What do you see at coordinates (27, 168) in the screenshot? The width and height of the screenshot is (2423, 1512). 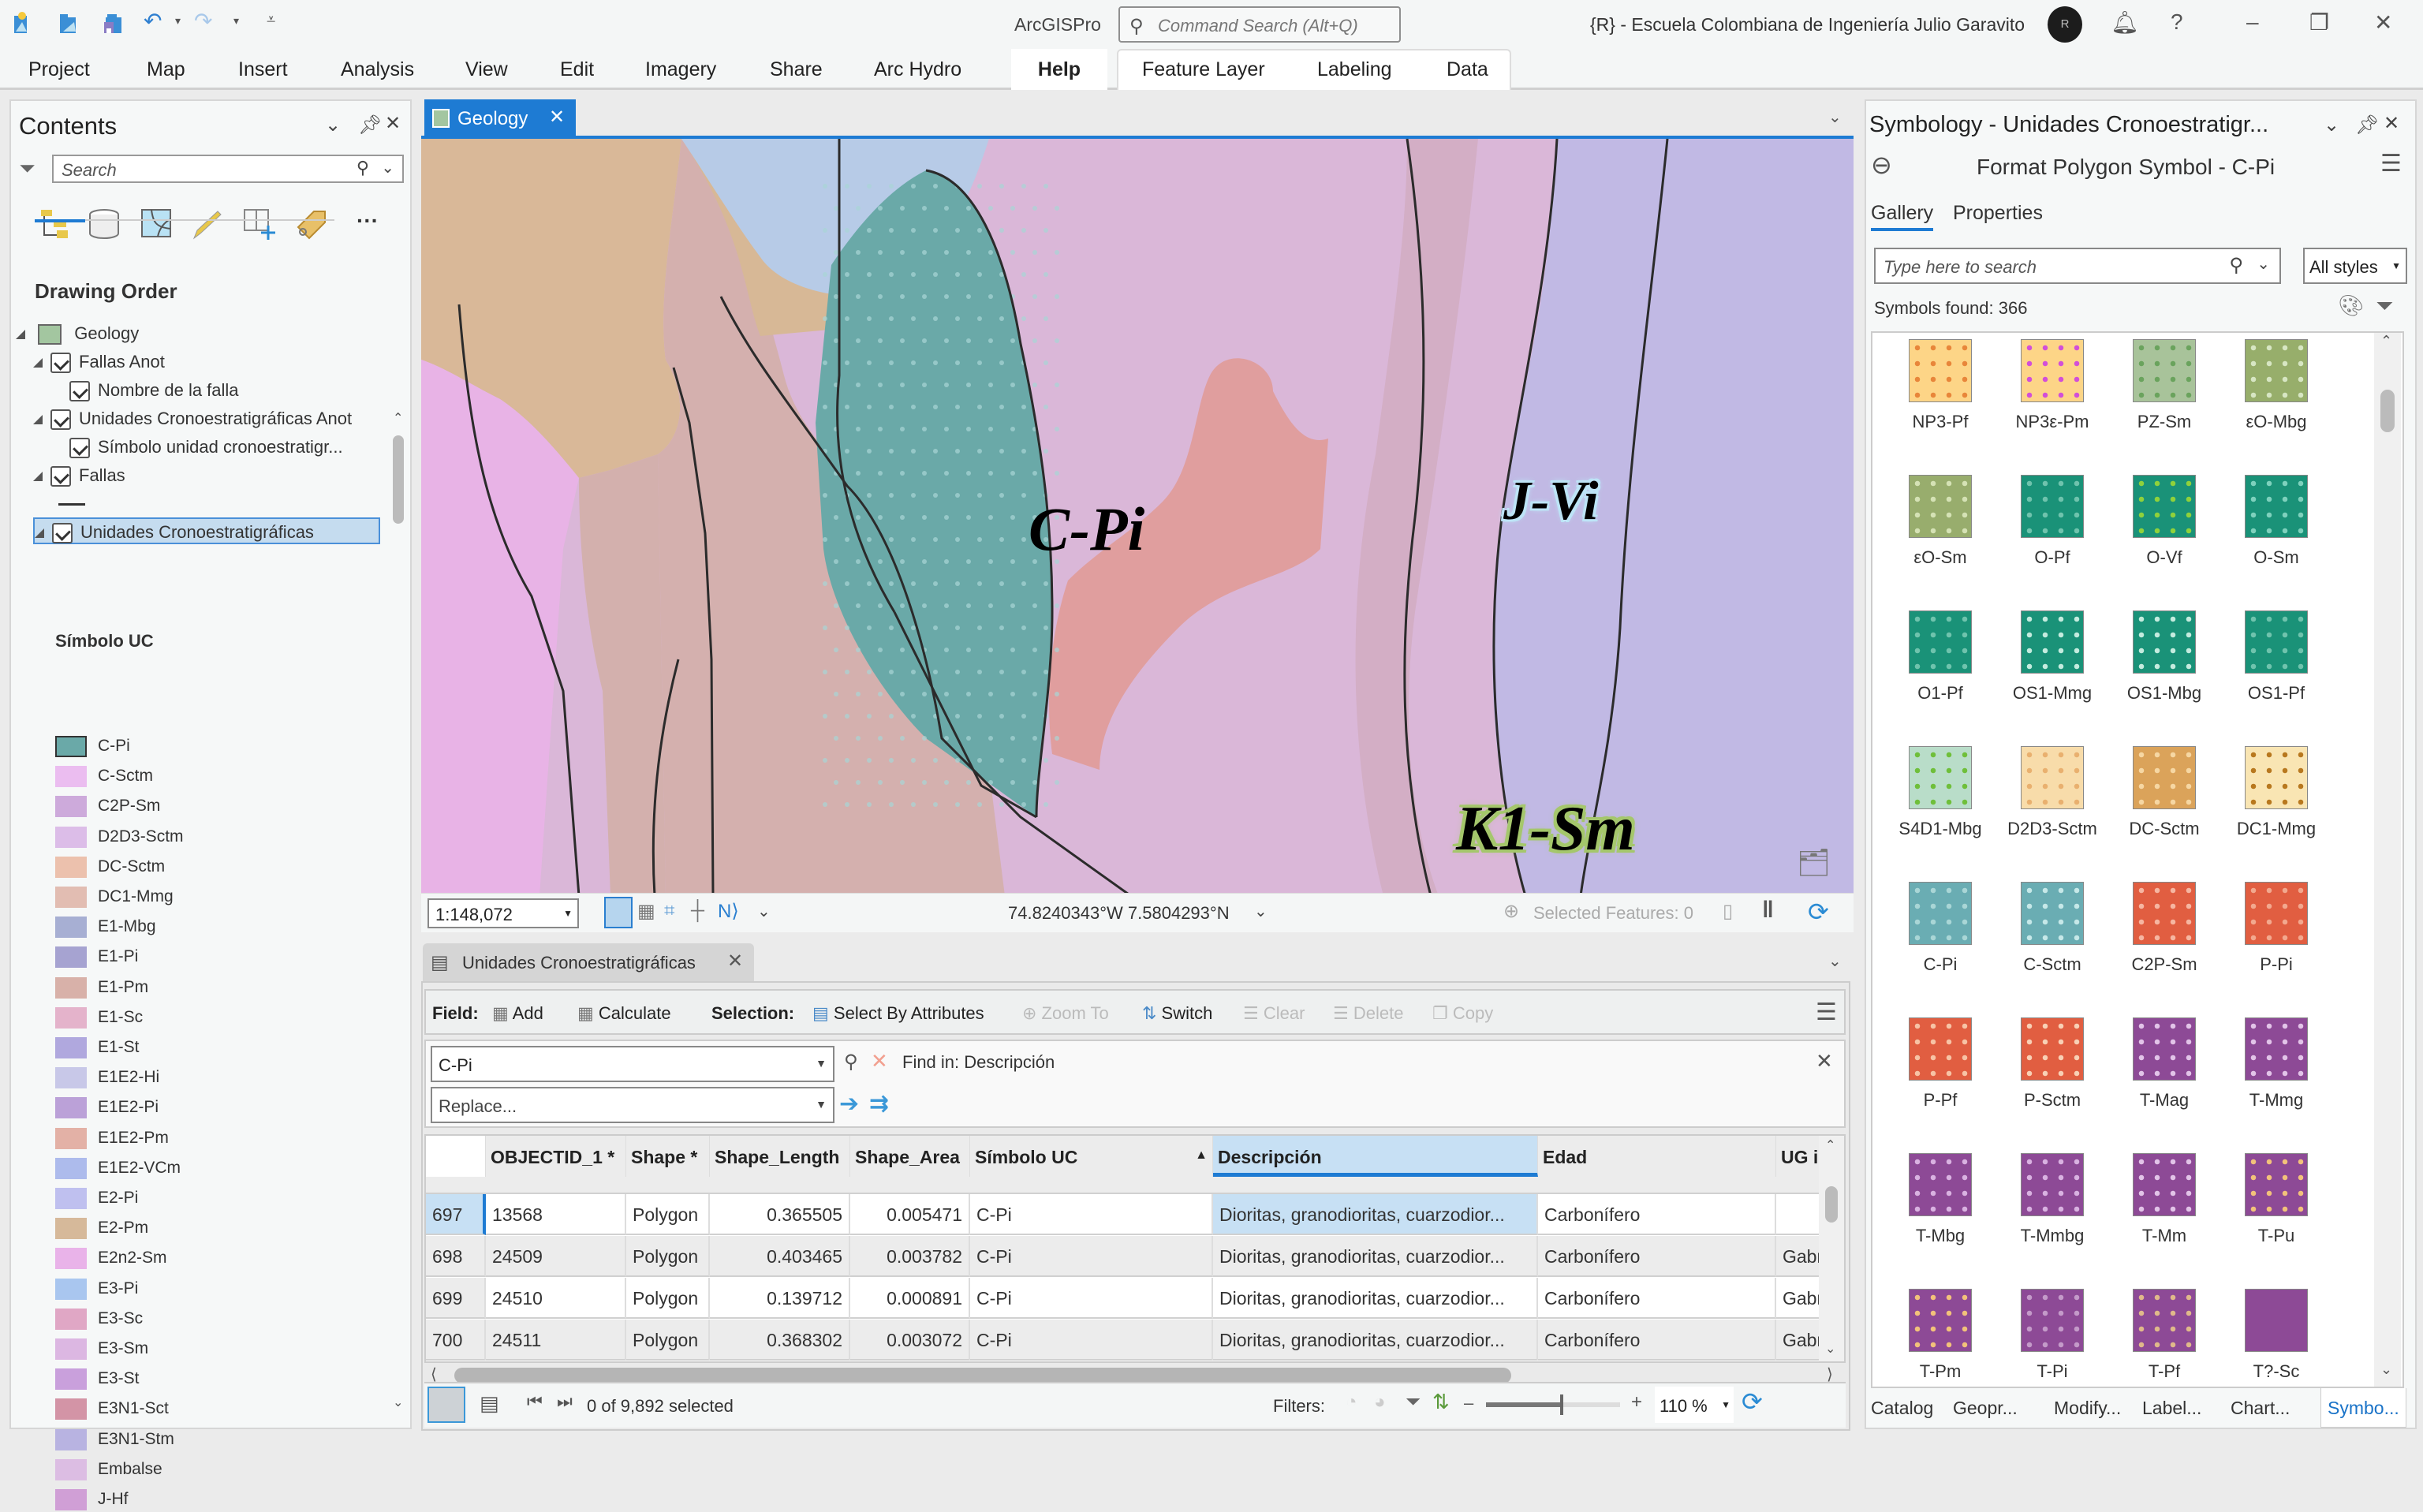 I see `filter-icon: ⏷` at bounding box center [27, 168].